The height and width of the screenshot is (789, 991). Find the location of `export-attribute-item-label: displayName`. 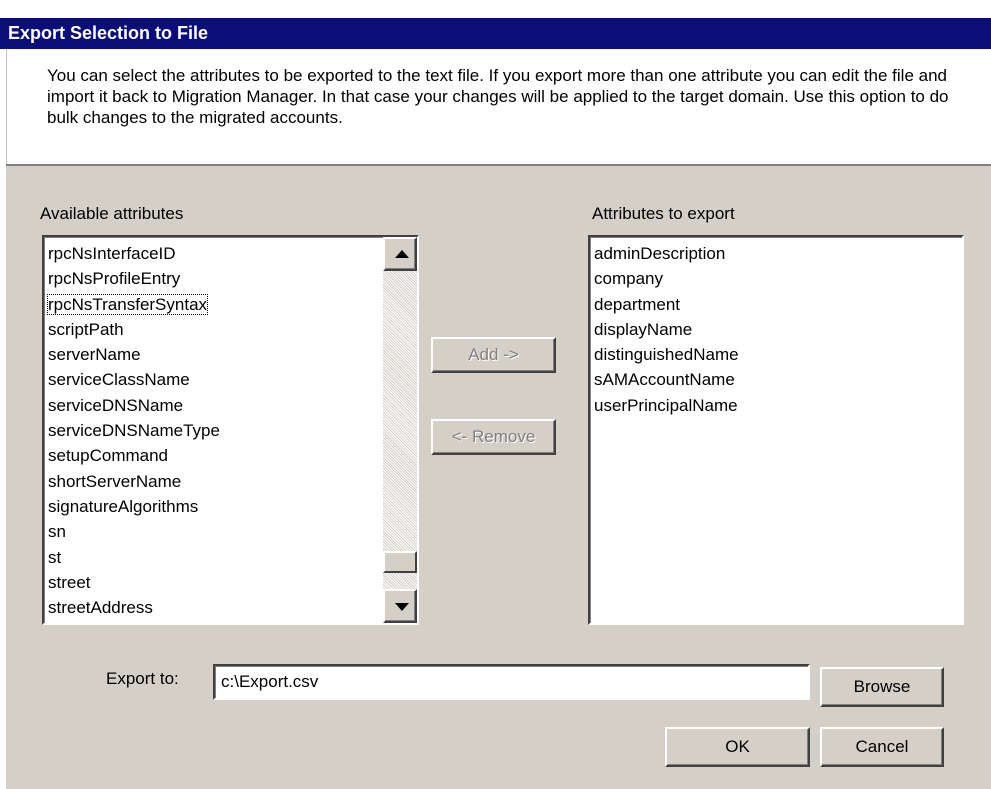

export-attribute-item-label: displayName is located at coordinates (643, 329).